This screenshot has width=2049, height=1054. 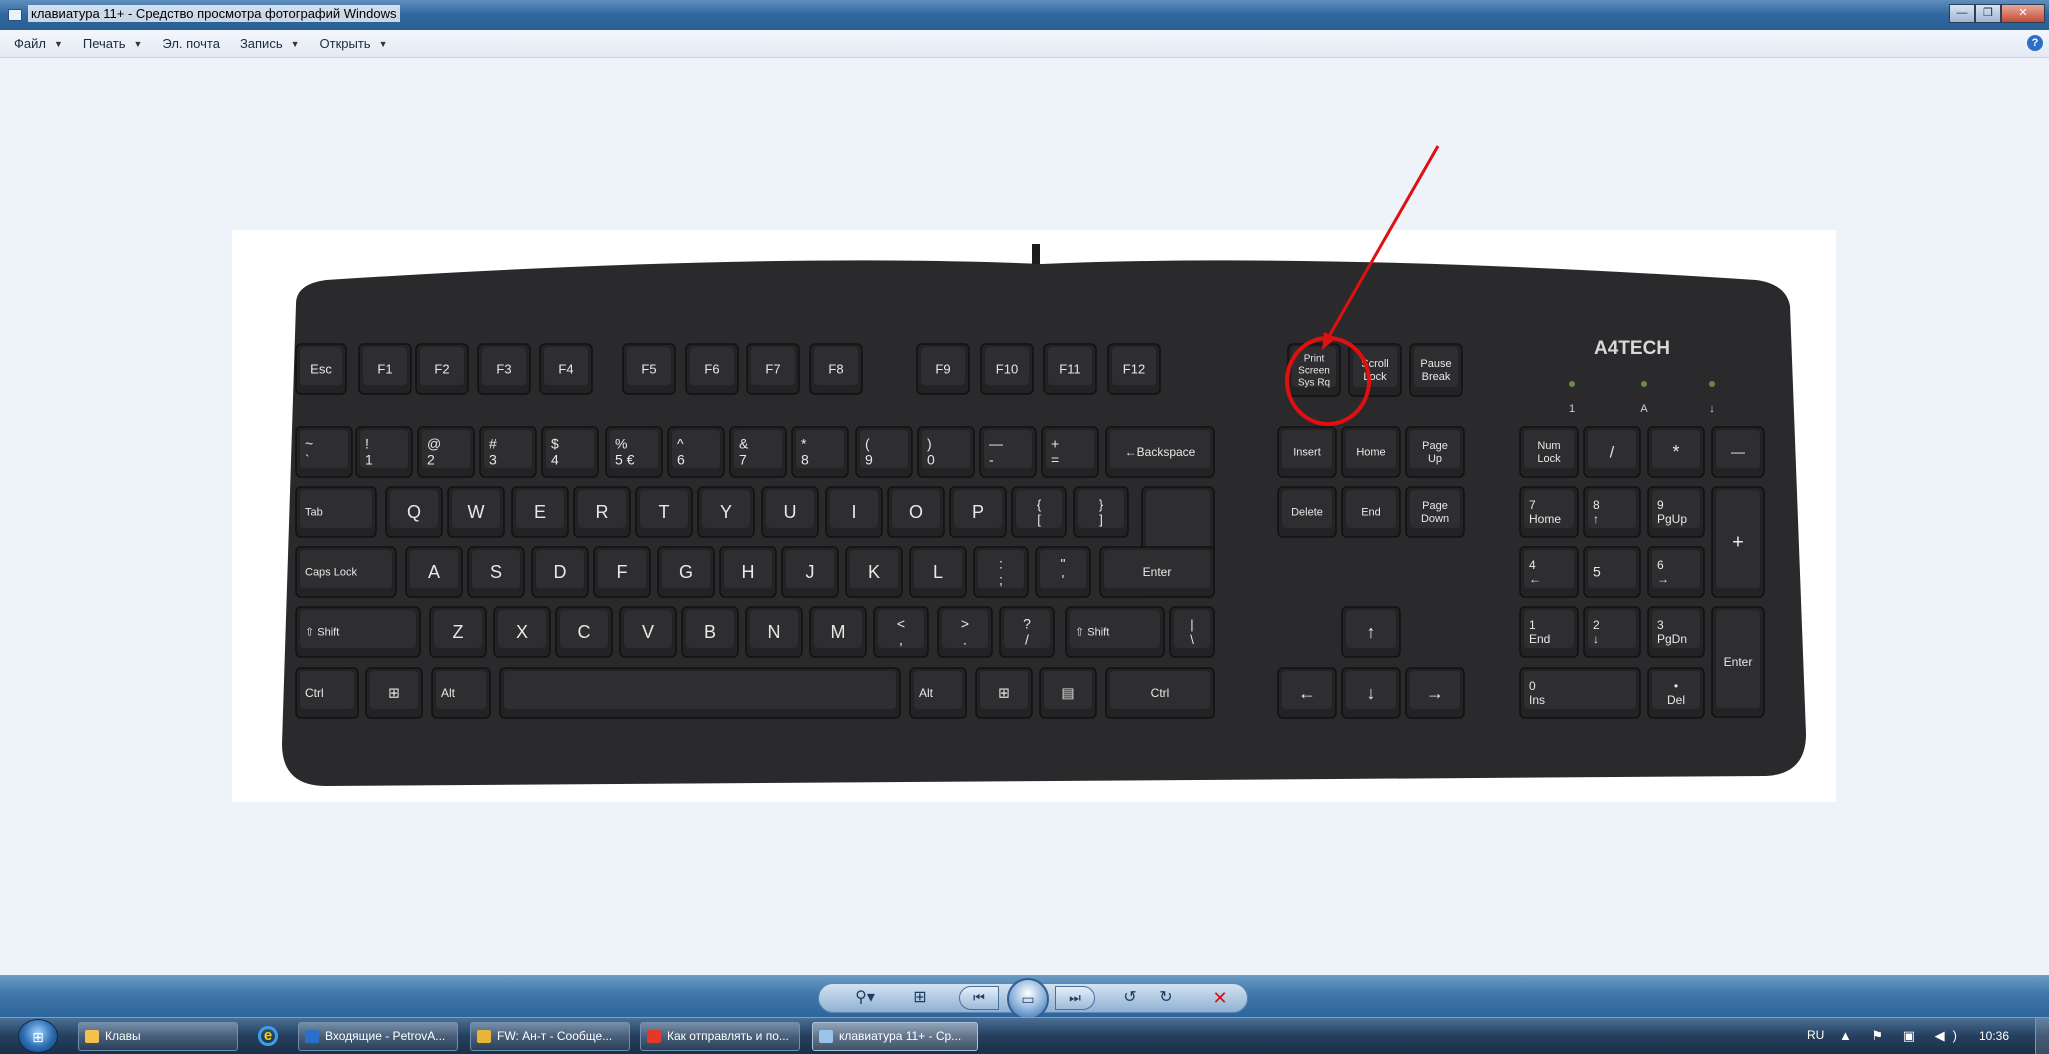 I want to click on svg-text: 5 €, so click(x=625, y=460).